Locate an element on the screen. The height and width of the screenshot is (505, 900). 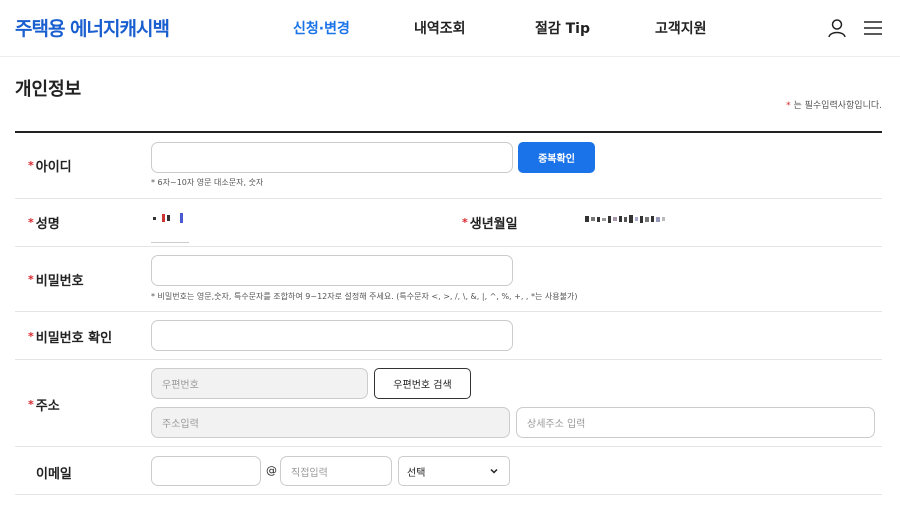
address-input: 주소입력 is located at coordinates (330, 422).